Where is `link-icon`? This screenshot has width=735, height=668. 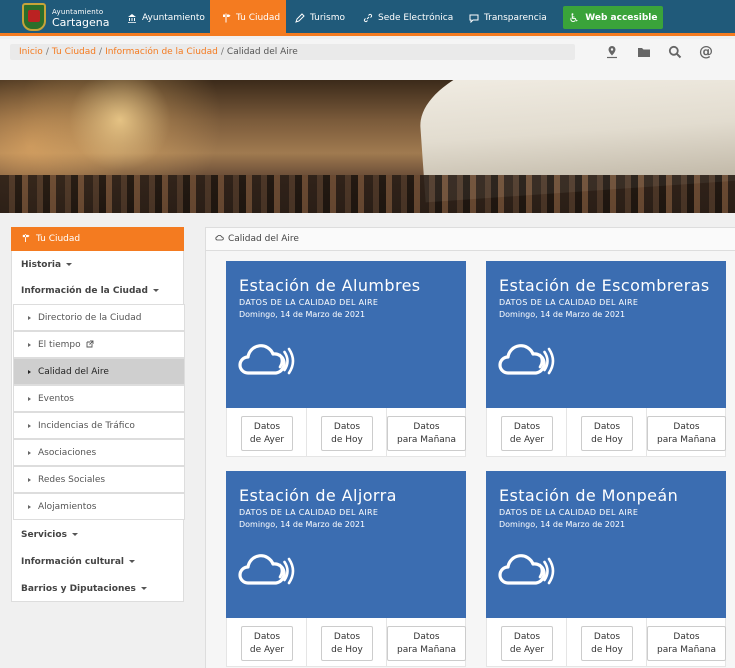 link-icon is located at coordinates (368, 18).